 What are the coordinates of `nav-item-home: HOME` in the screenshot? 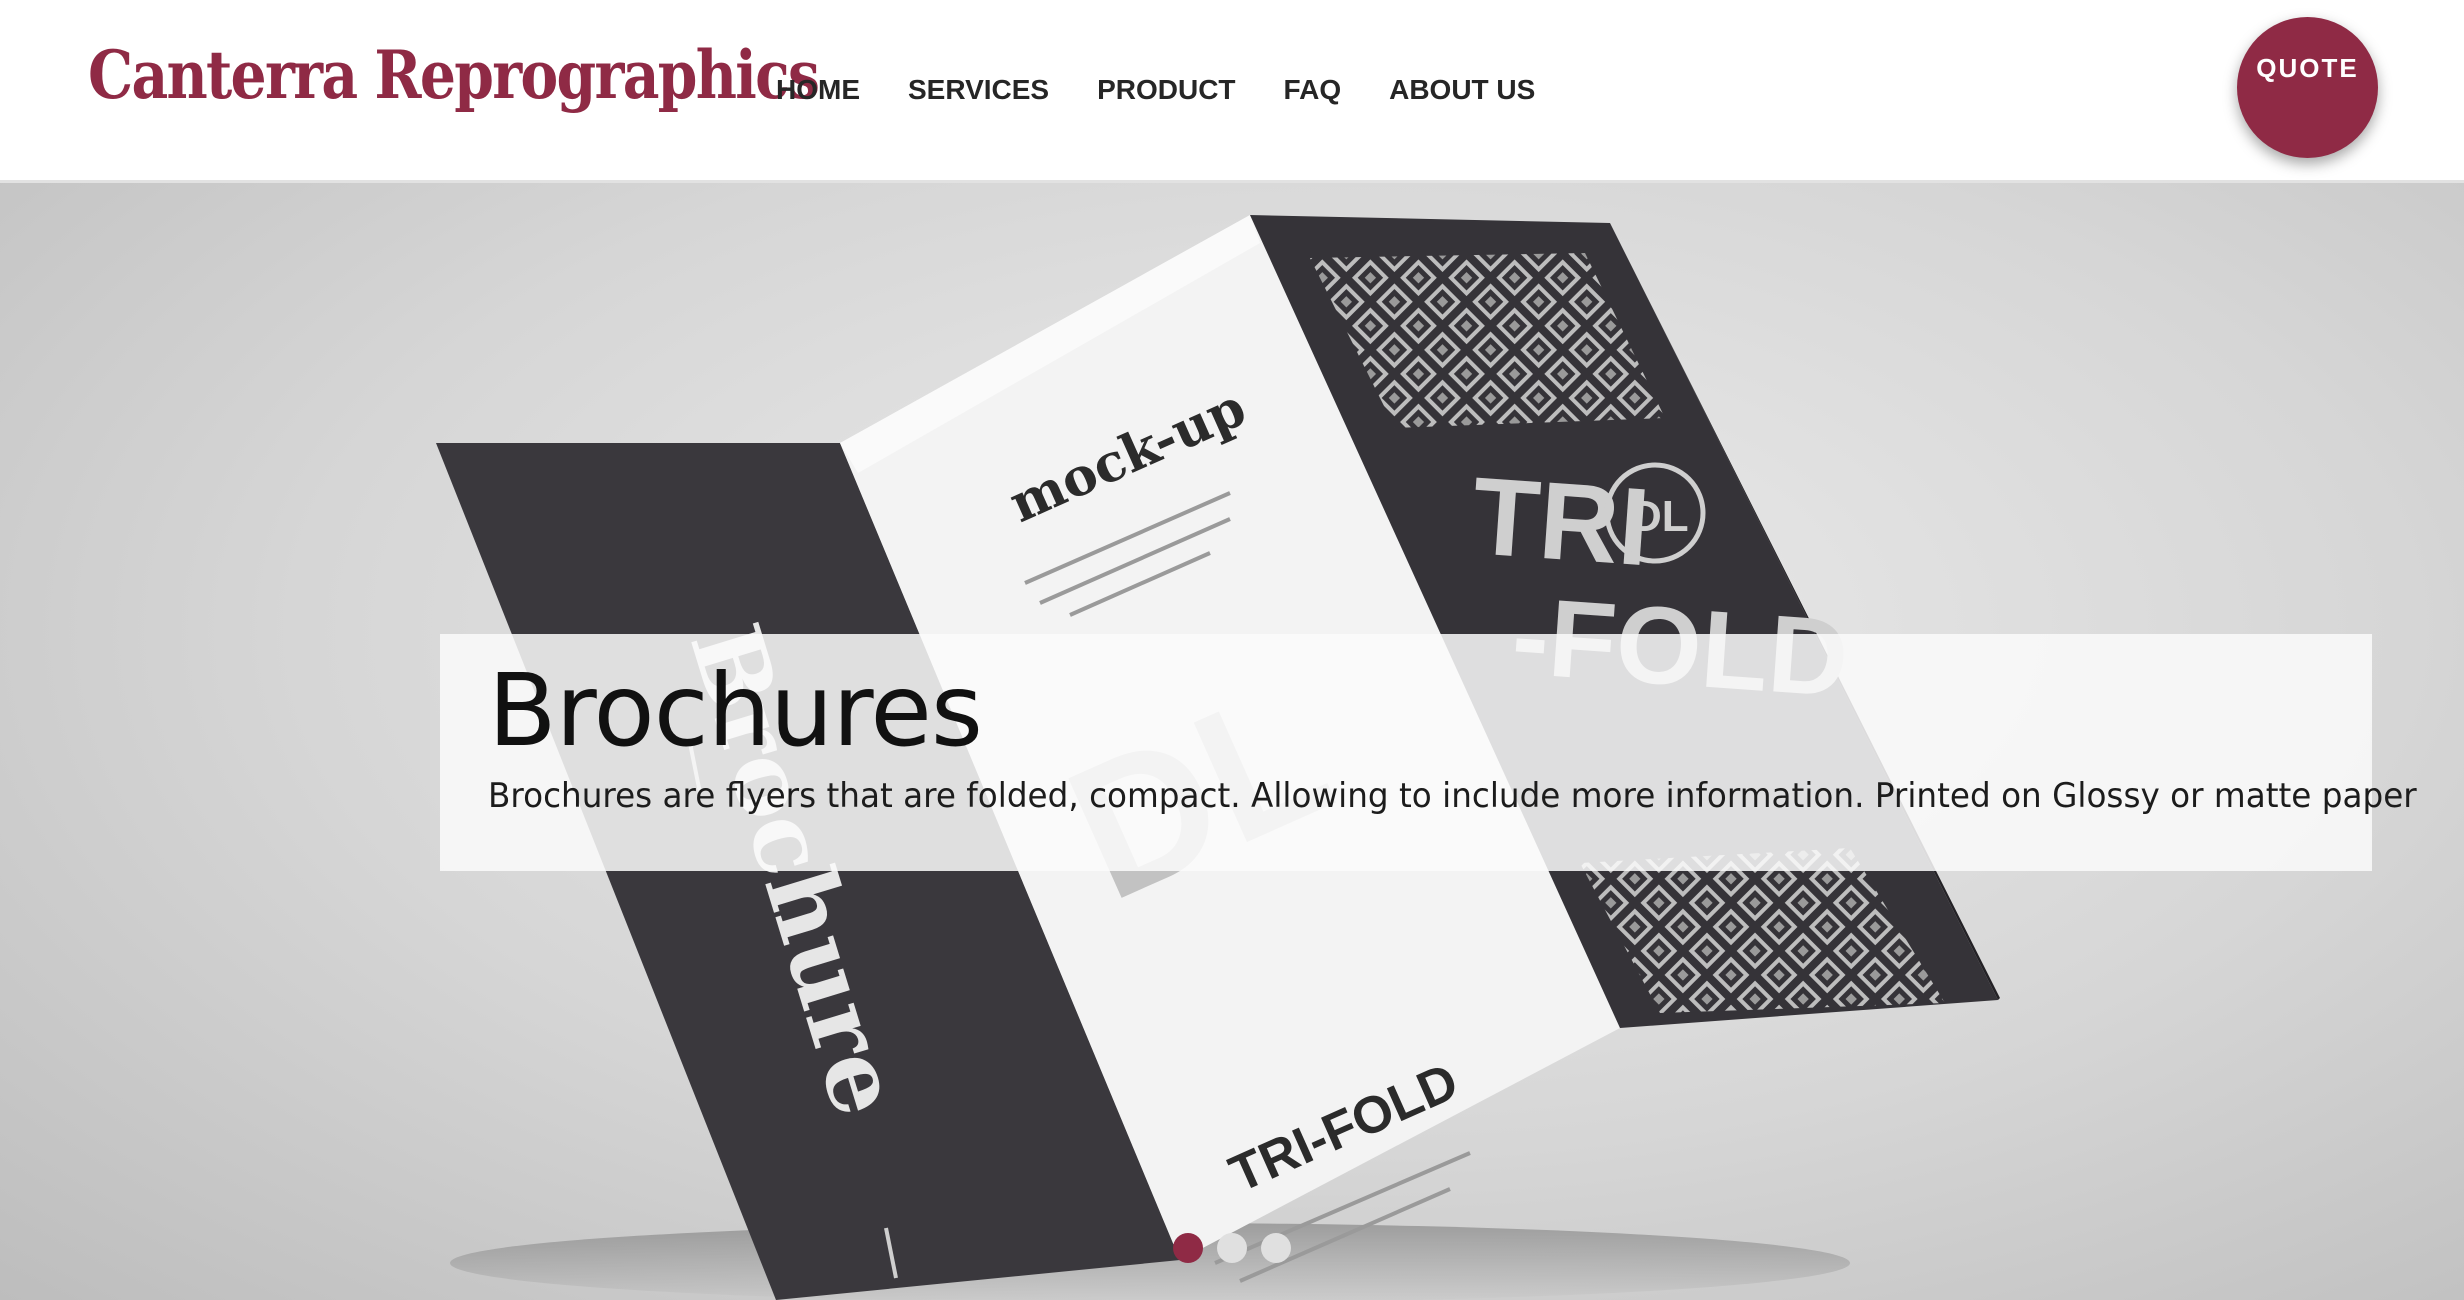 It's located at (818, 90).